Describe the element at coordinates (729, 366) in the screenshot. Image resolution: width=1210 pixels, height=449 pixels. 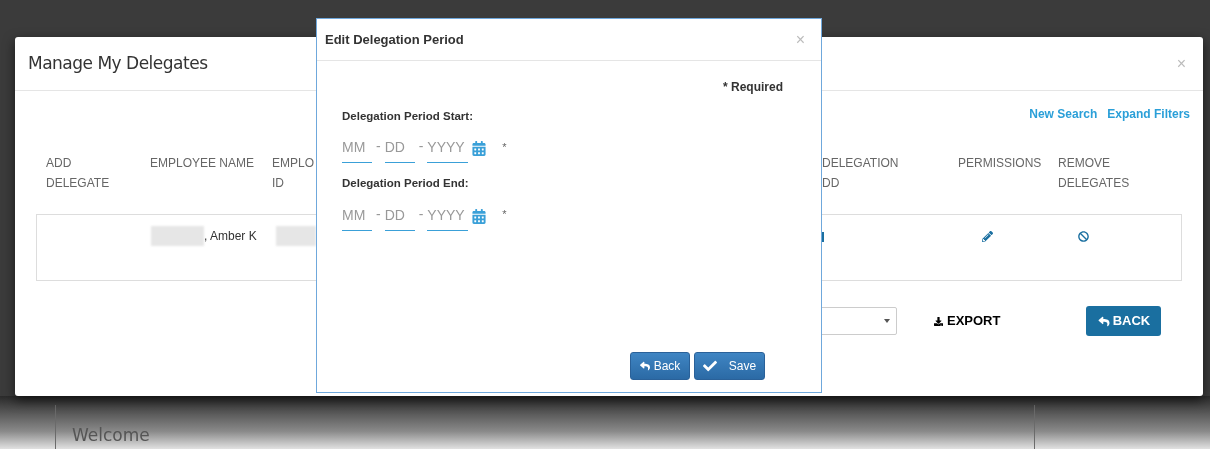
I see `save-button: Save` at that location.